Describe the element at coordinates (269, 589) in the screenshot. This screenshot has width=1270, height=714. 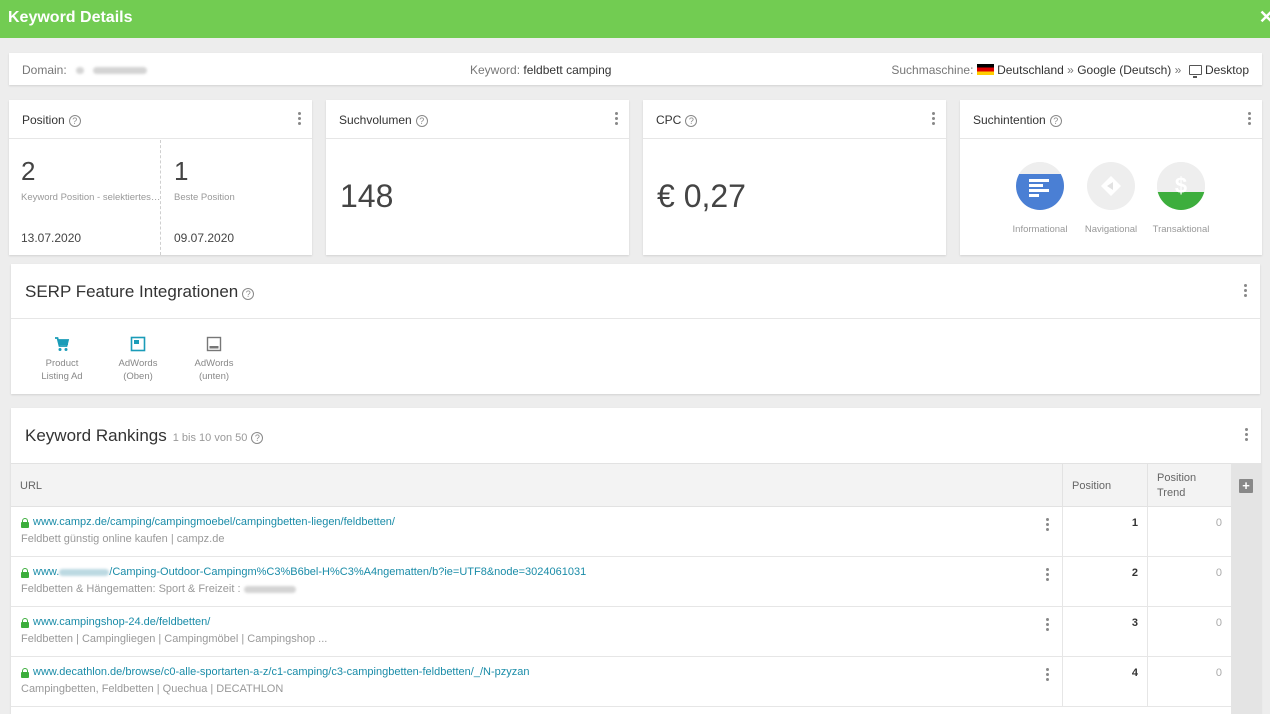
I see `description-blurred` at that location.